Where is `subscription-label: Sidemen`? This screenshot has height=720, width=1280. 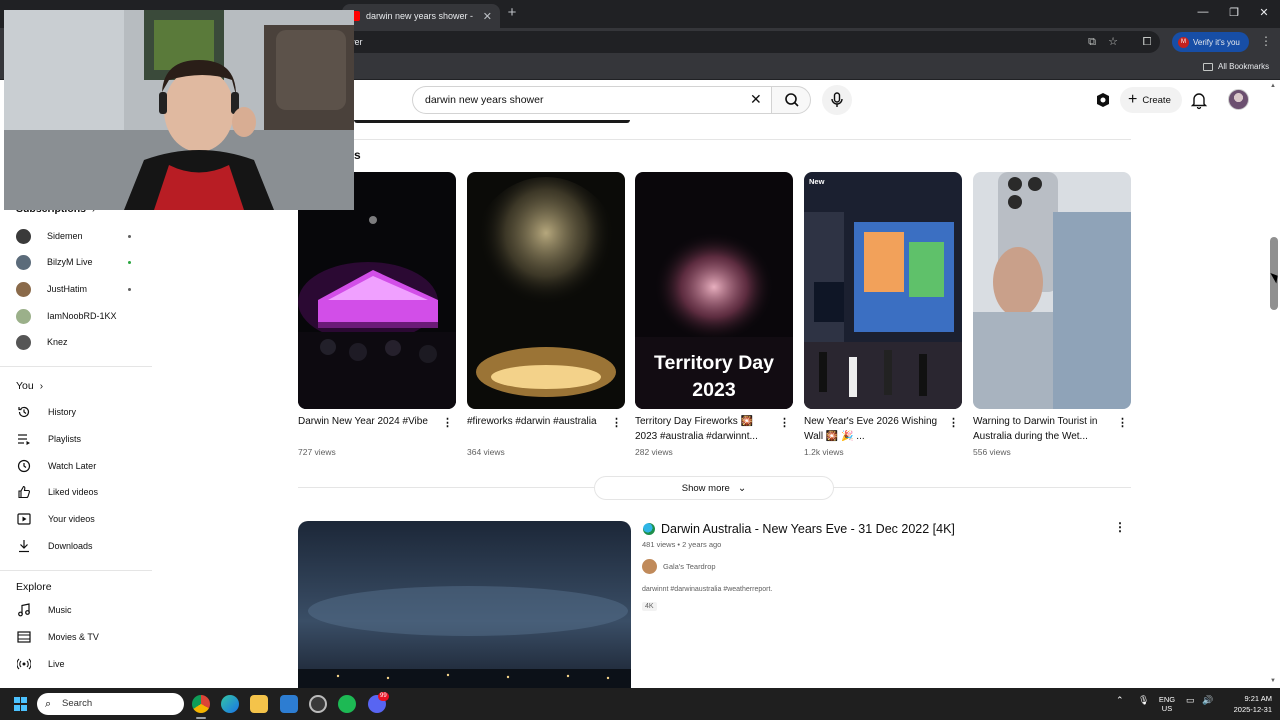 subscription-label: Sidemen is located at coordinates (65, 236).